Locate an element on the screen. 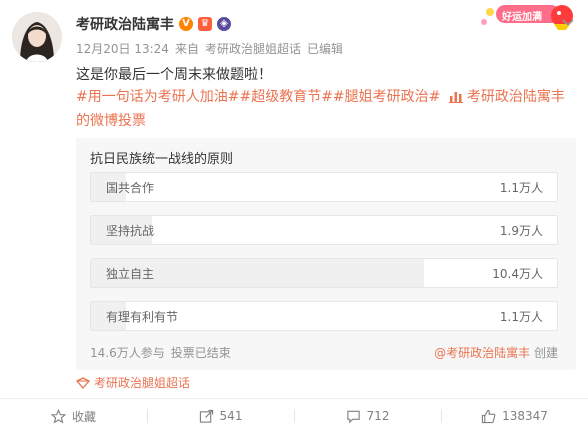  chevron-down-icon is located at coordinates (568, 22).